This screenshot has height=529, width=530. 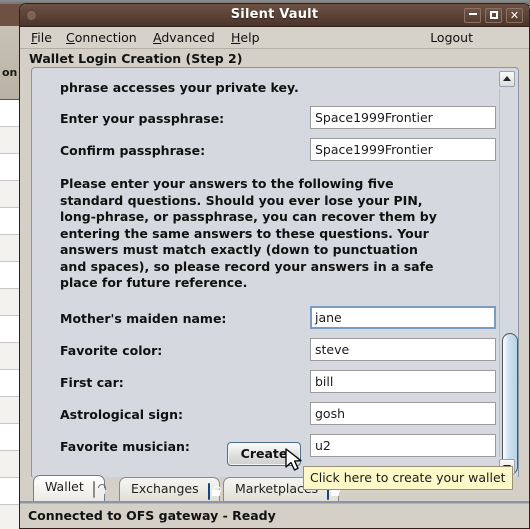 What do you see at coordinates (408, 478) in the screenshot?
I see `tooltip-content: Click here to create your wallet` at bounding box center [408, 478].